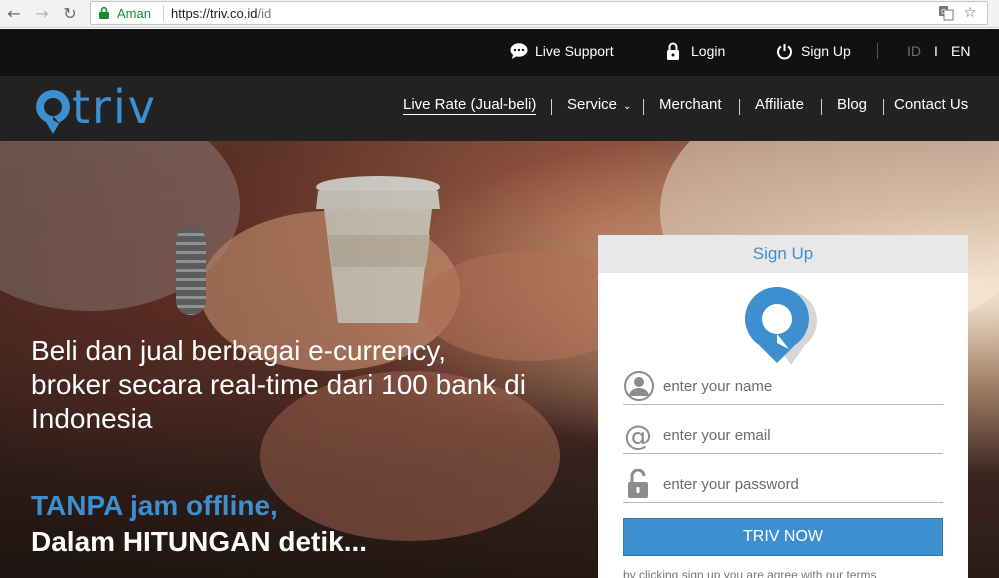  I want to click on reload-icon: ↻, so click(70, 14).